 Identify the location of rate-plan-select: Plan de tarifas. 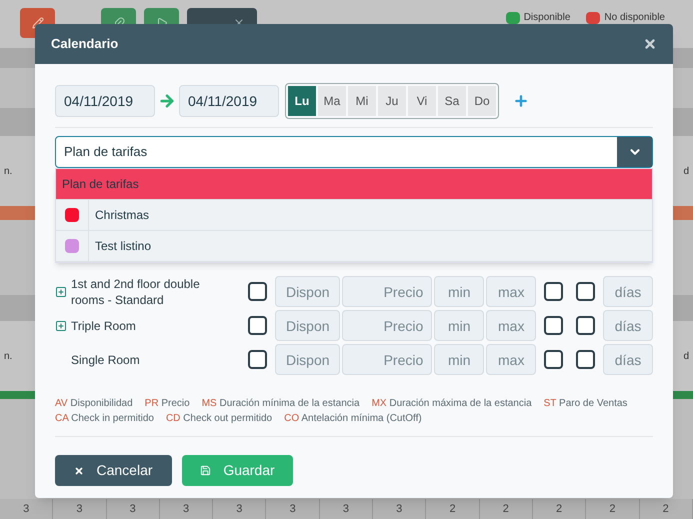
(354, 152).